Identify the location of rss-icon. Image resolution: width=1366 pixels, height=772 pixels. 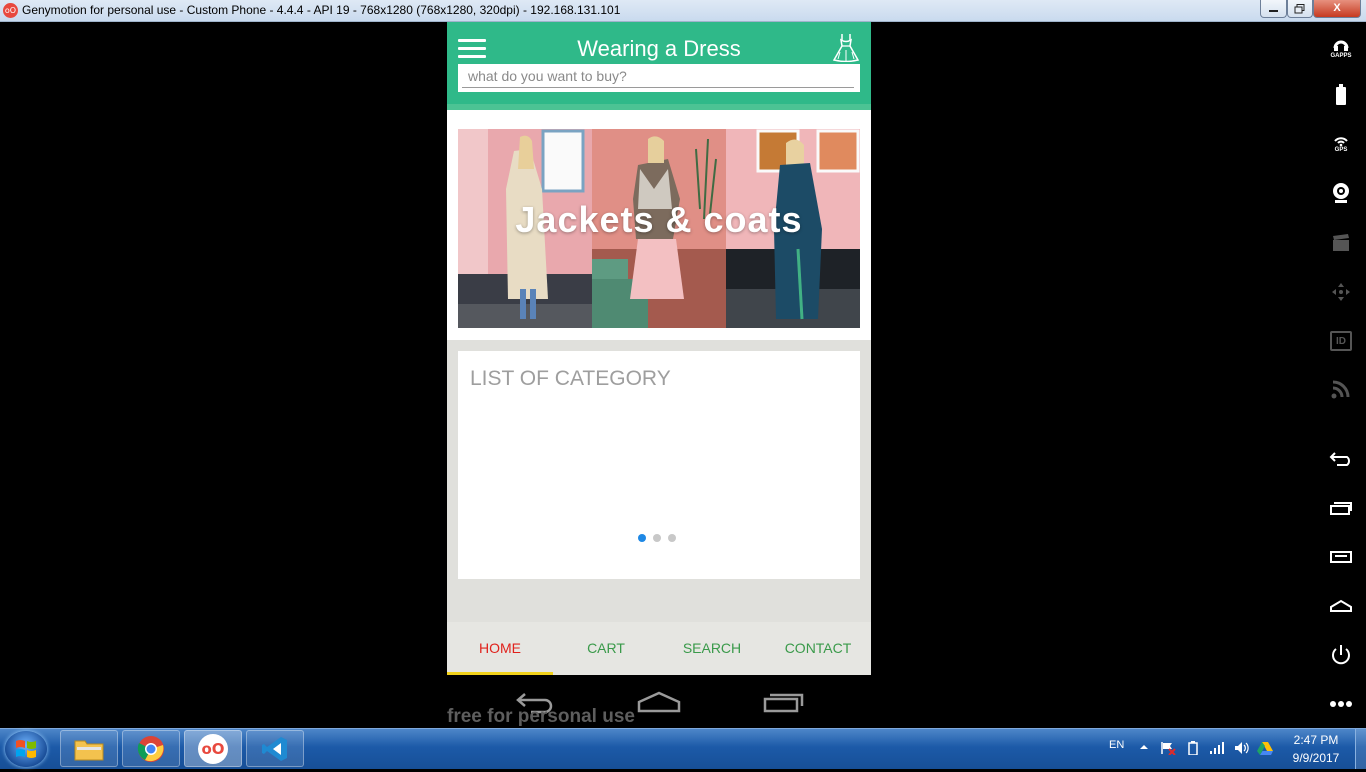
(1340, 389).